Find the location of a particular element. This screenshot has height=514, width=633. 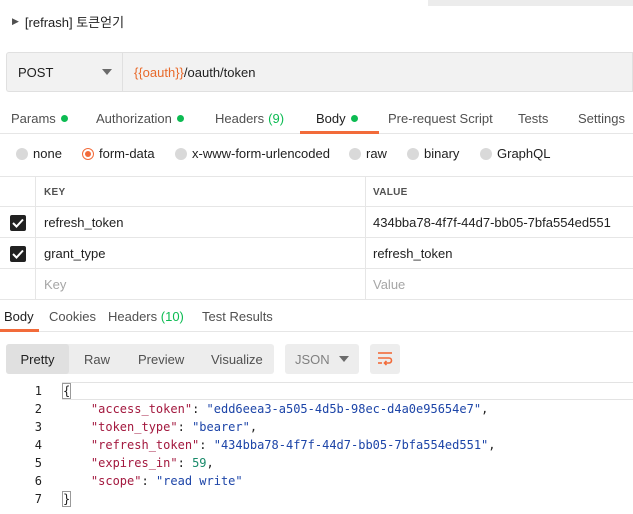

tab-label: Body is located at coordinates (331, 118).